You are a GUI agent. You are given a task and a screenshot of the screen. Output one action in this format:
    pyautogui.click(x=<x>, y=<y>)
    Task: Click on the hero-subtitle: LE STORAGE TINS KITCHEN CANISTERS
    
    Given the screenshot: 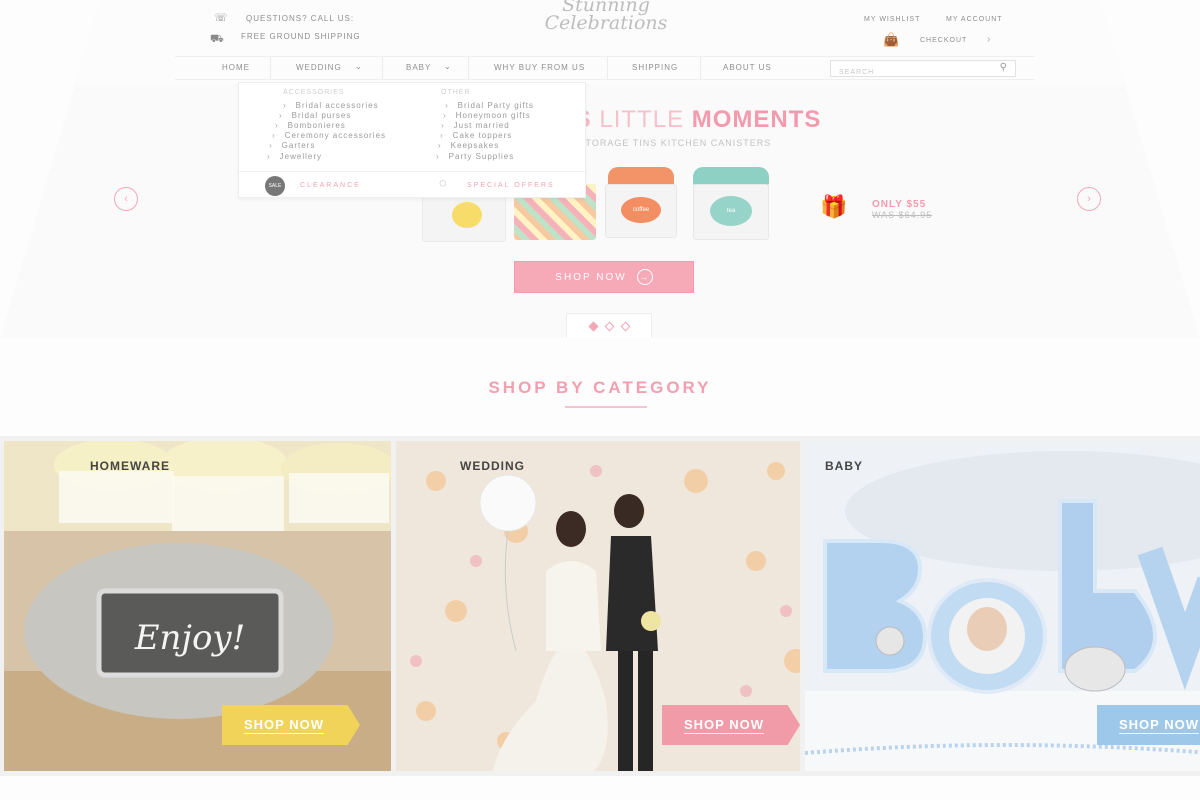 What is the action you would take?
    pyautogui.click(x=667, y=143)
    